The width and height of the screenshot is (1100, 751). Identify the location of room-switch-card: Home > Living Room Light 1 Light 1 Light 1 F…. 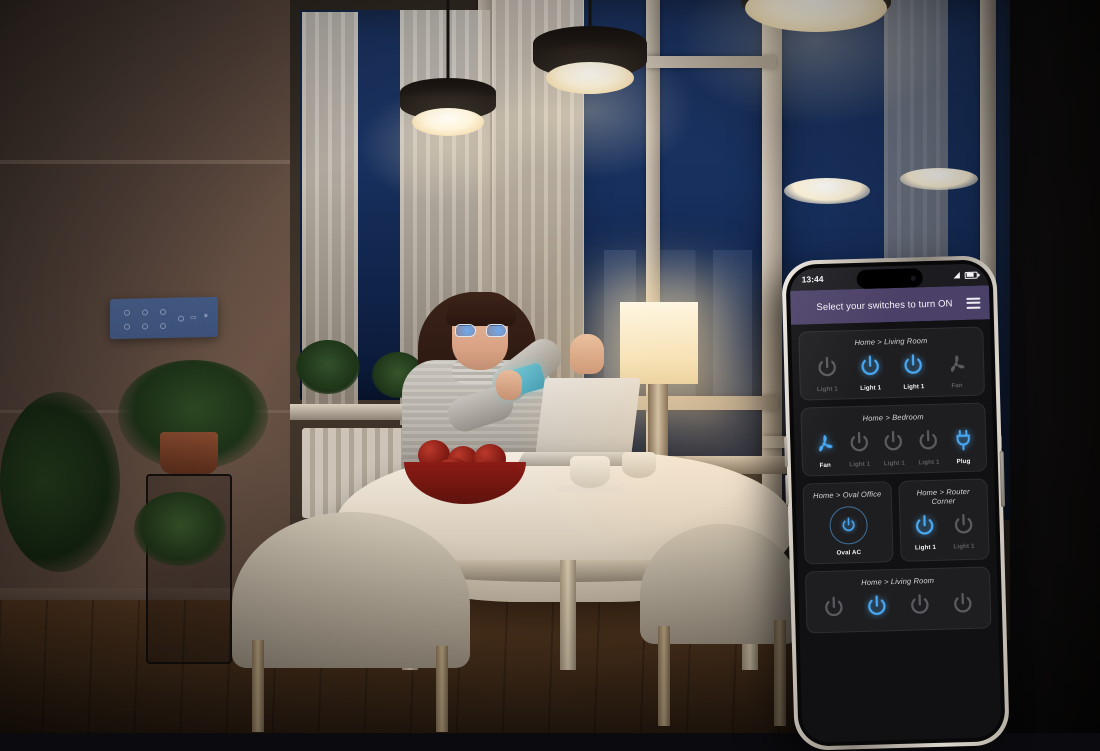
(891, 363).